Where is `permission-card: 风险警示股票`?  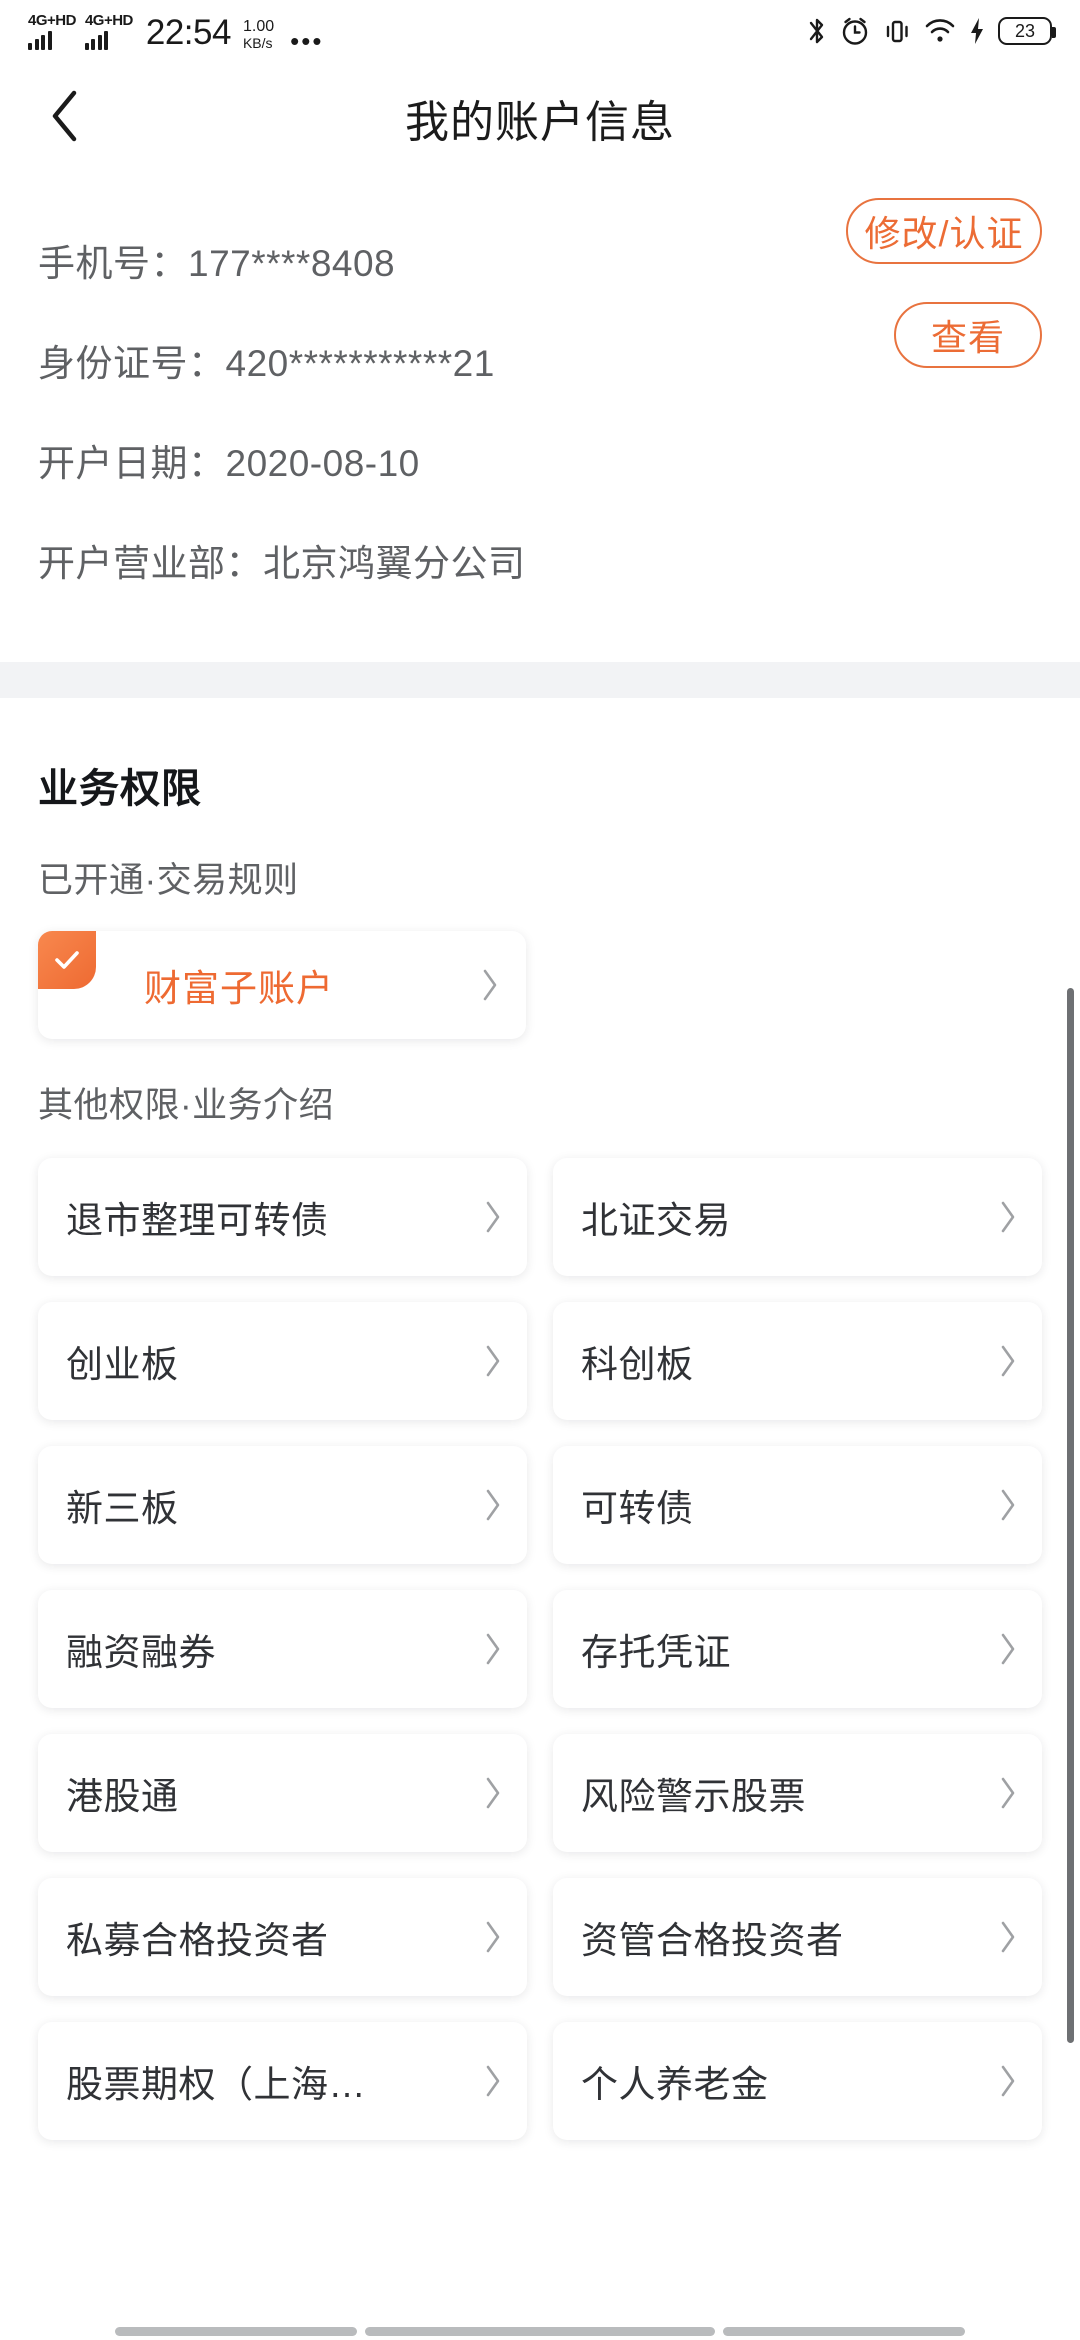 permission-card: 风险警示股票 is located at coordinates (797, 1793).